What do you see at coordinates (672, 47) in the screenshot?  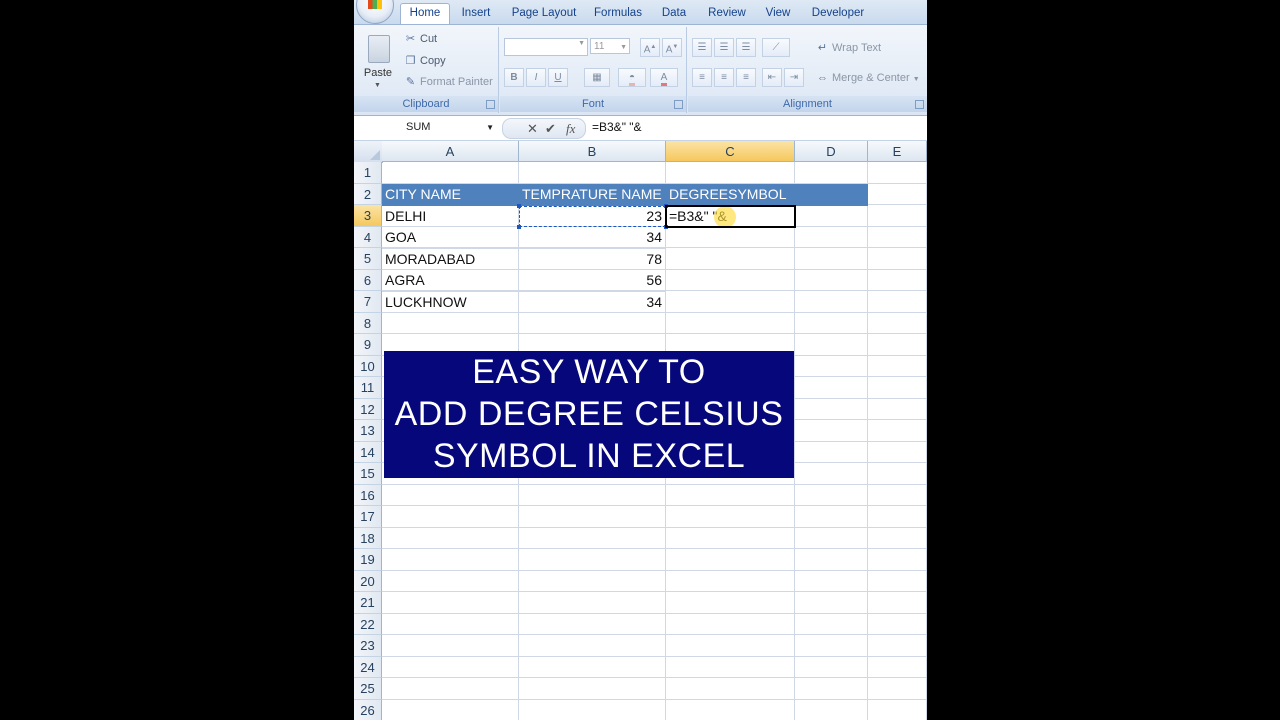 I see `shrink-font-button: A▼` at bounding box center [672, 47].